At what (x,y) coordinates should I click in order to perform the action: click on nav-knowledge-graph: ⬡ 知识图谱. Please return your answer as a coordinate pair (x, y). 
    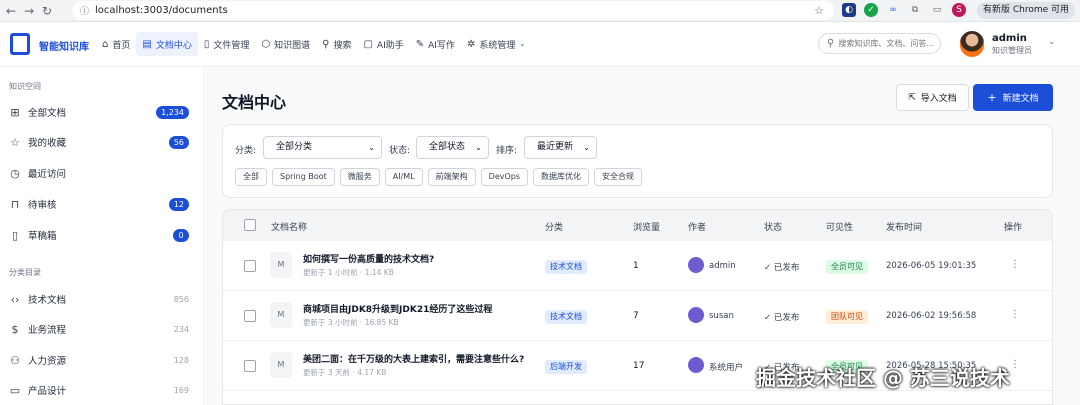
    Looking at the image, I should click on (285, 44).